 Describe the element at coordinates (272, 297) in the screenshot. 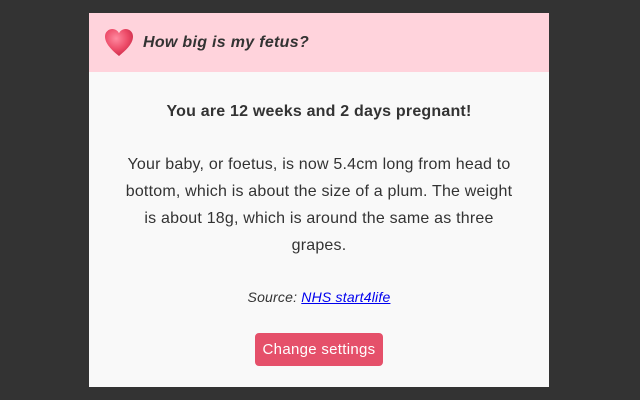

I see `source-label: Source:` at that location.